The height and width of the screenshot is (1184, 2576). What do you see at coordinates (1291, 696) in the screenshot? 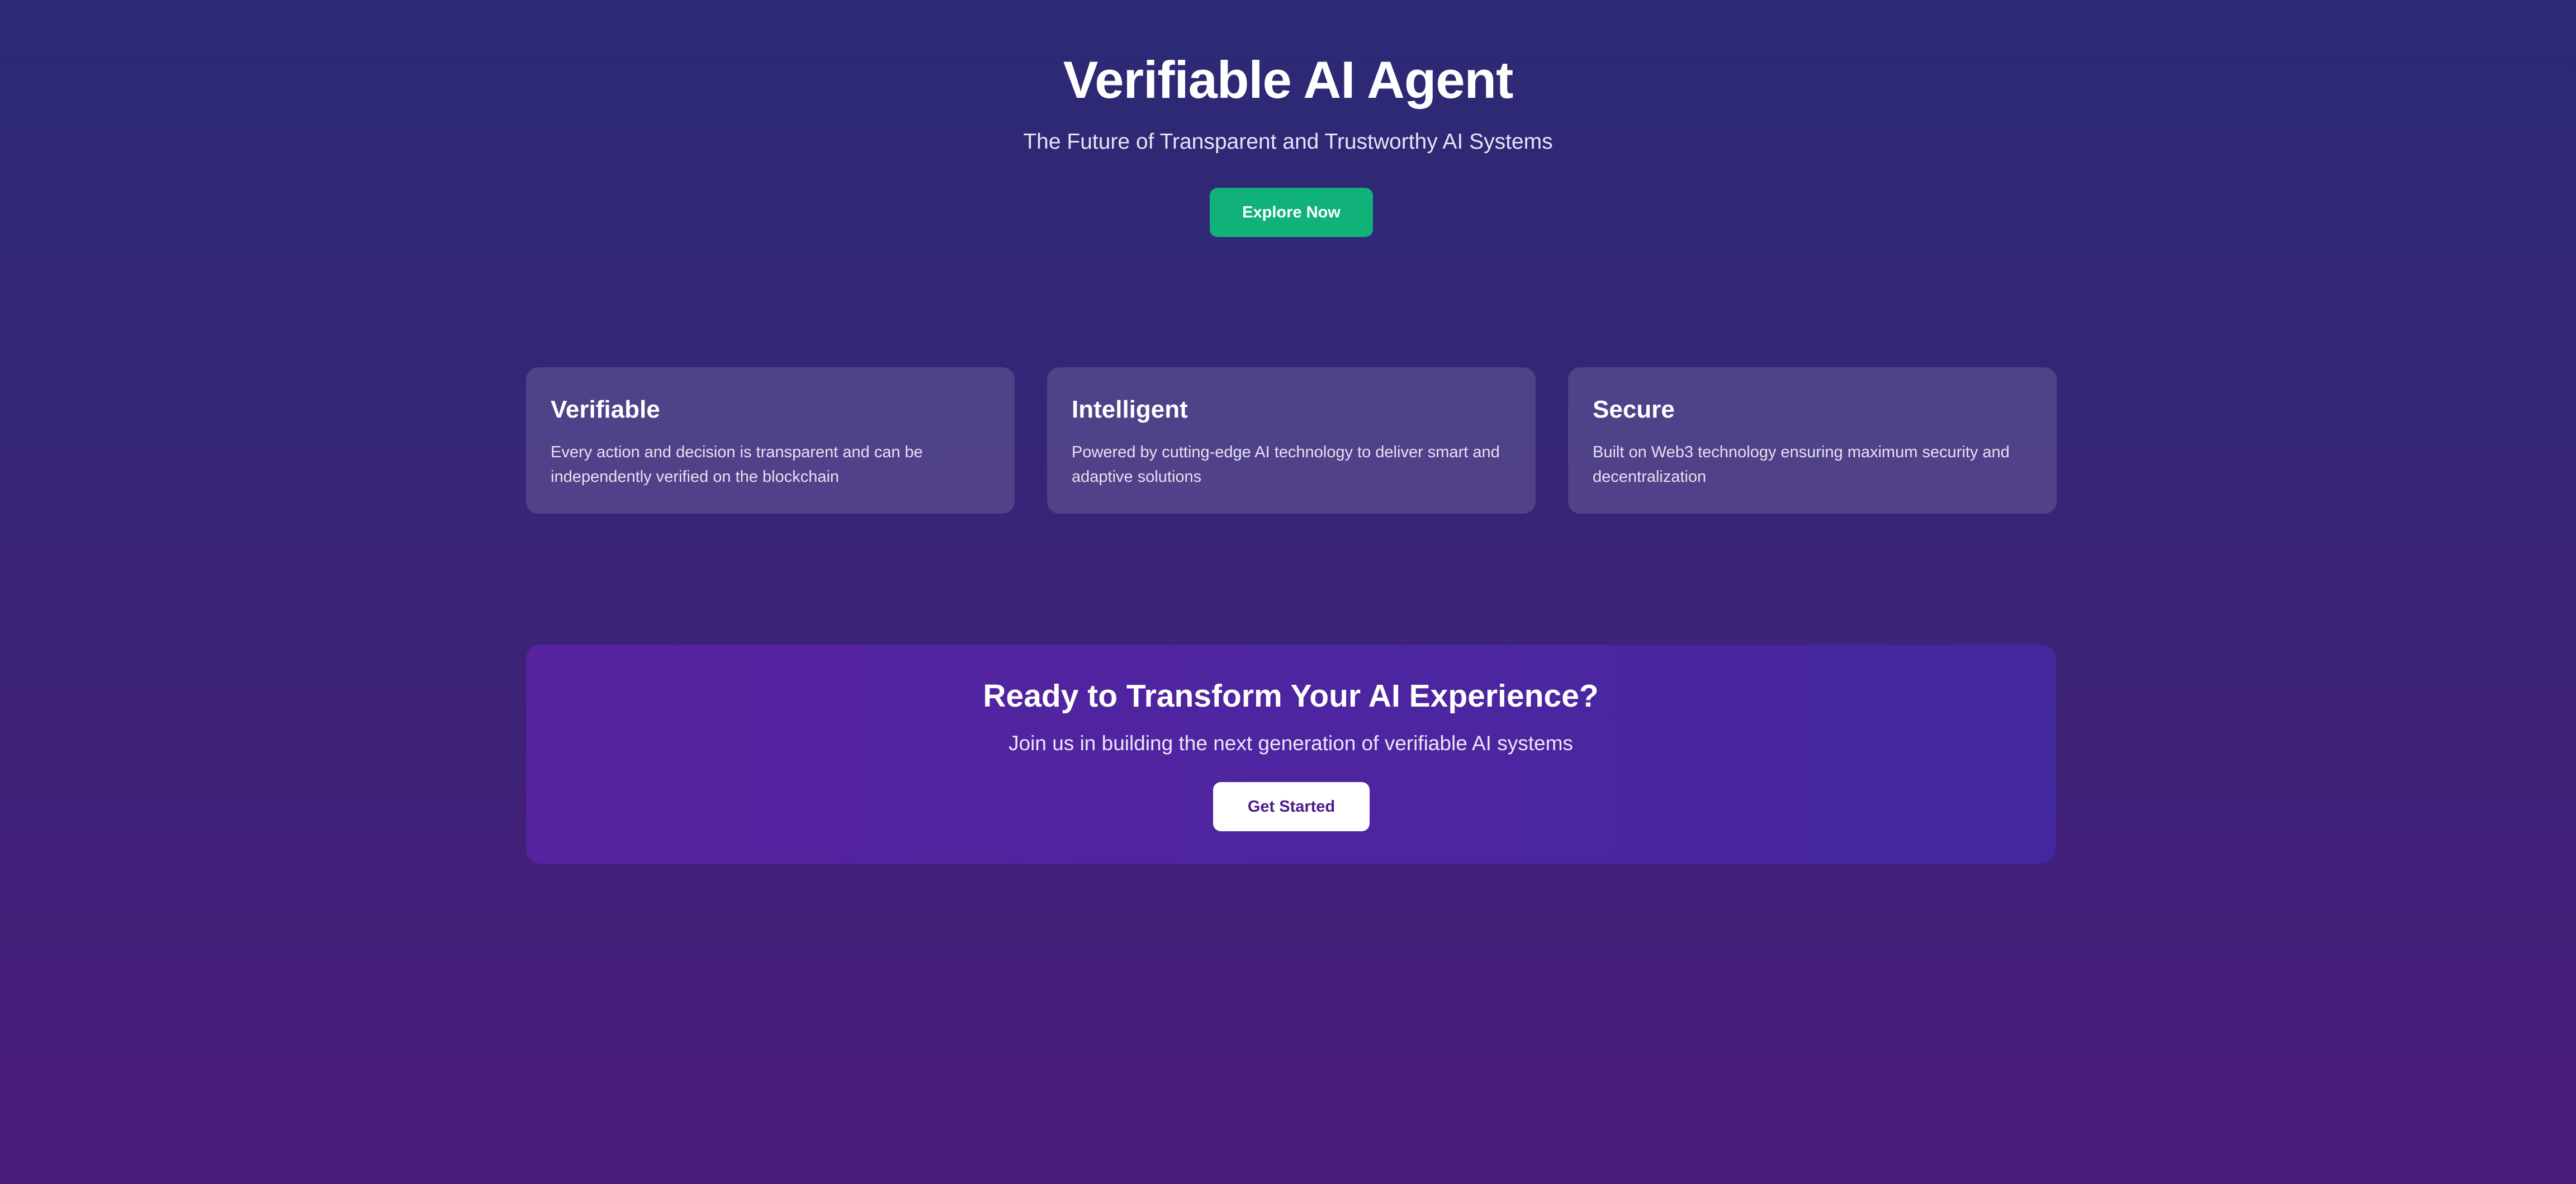
I see `cta-title: Ready to Transform Your AI Experience?` at bounding box center [1291, 696].